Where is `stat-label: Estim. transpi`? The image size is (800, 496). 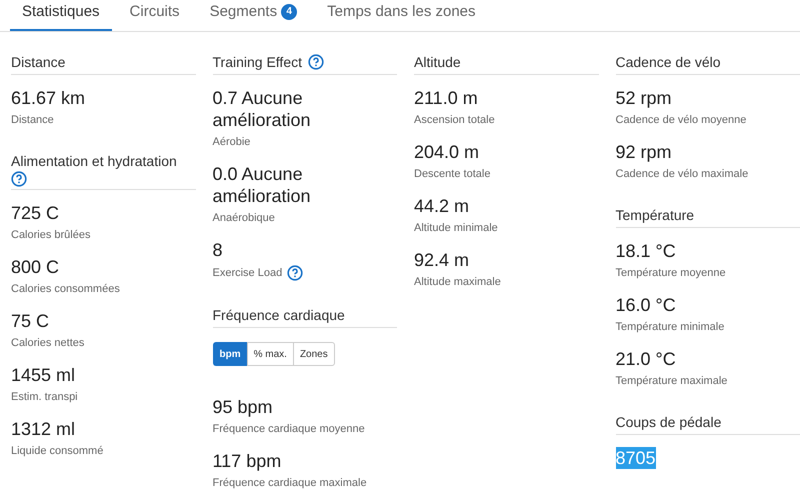
stat-label: Estim. transpi is located at coordinates (44, 397).